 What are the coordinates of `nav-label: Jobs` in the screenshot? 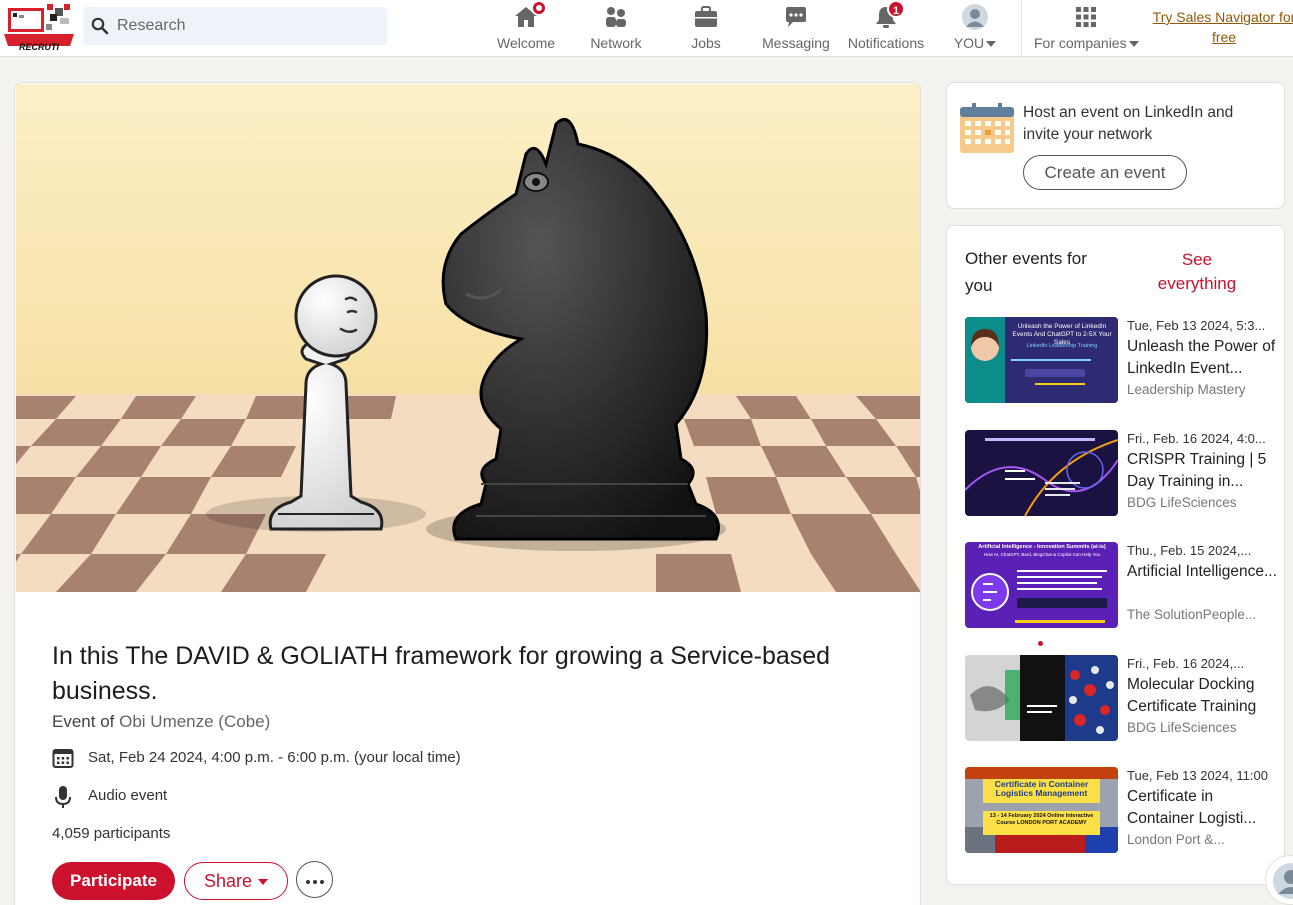 It's located at (706, 43).